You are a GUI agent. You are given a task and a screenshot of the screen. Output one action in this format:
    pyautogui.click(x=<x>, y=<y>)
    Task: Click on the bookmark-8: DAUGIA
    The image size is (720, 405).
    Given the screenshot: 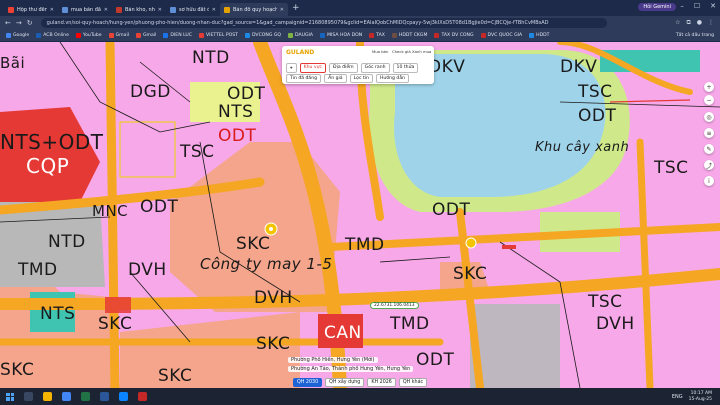 What is the action you would take?
    pyautogui.click(x=300, y=35)
    